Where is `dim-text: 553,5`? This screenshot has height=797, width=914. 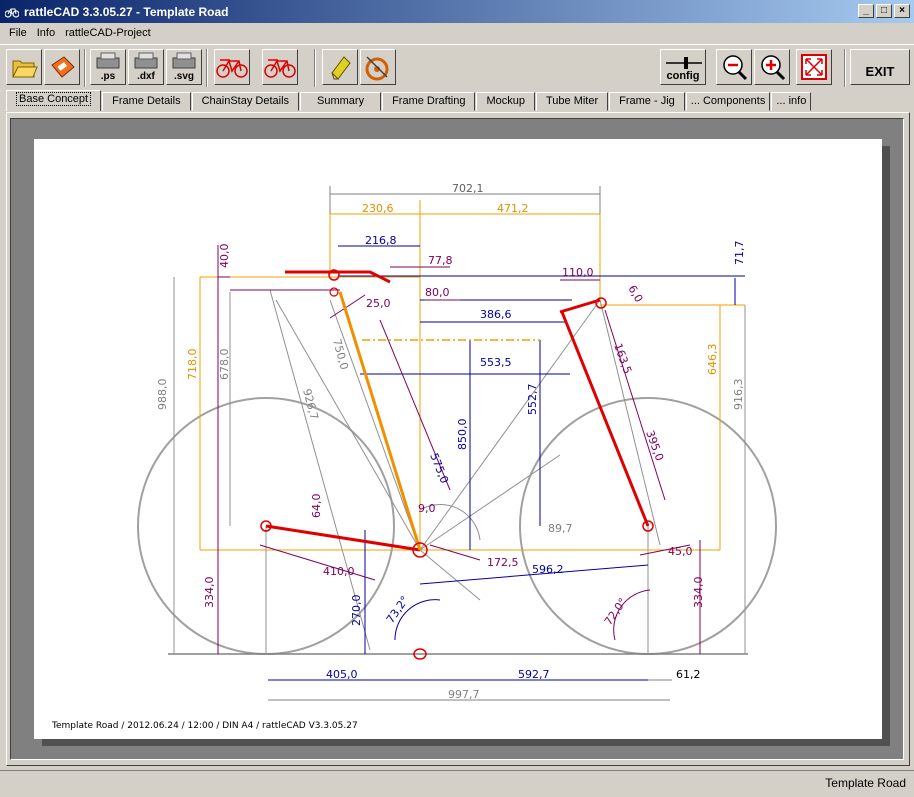
dim-text: 553,5 is located at coordinates (496, 362).